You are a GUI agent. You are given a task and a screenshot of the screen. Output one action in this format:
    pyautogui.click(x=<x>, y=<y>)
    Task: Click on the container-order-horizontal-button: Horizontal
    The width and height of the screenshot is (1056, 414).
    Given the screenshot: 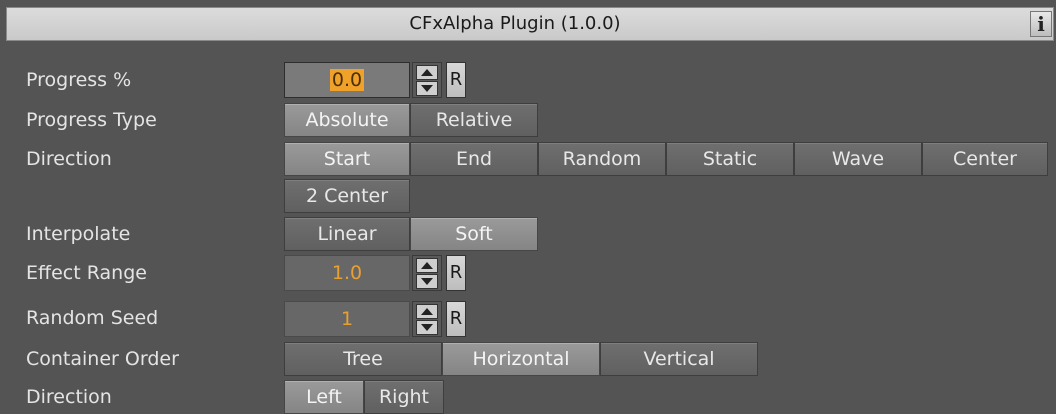 What is the action you would take?
    pyautogui.click(x=521, y=359)
    